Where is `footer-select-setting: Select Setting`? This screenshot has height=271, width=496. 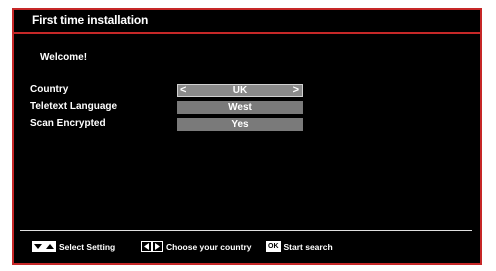 footer-select-setting: Select Setting is located at coordinates (73, 246).